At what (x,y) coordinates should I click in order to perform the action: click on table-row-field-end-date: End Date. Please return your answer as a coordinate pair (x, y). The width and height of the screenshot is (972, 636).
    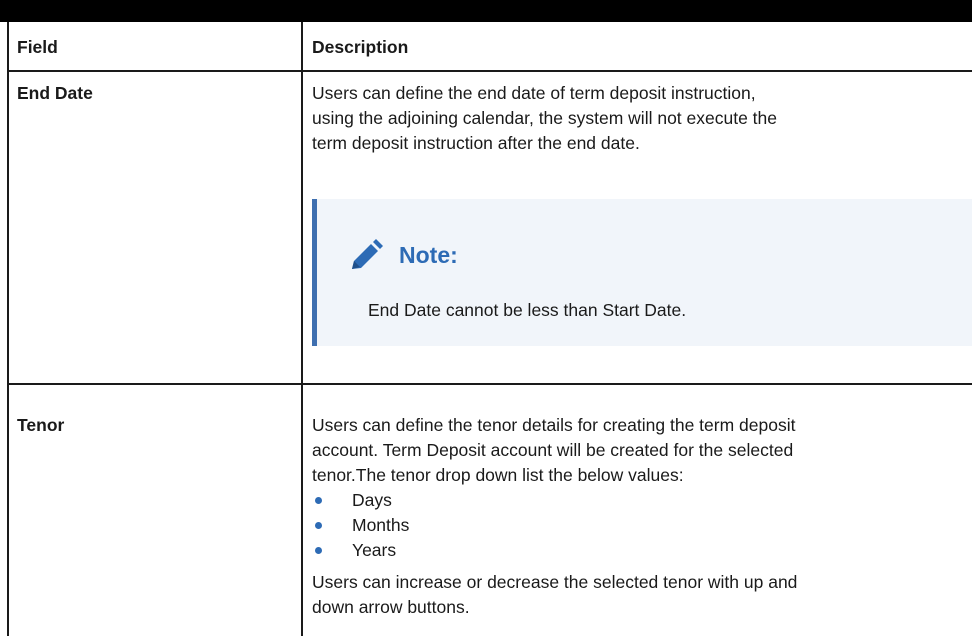
    Looking at the image, I should click on (55, 93).